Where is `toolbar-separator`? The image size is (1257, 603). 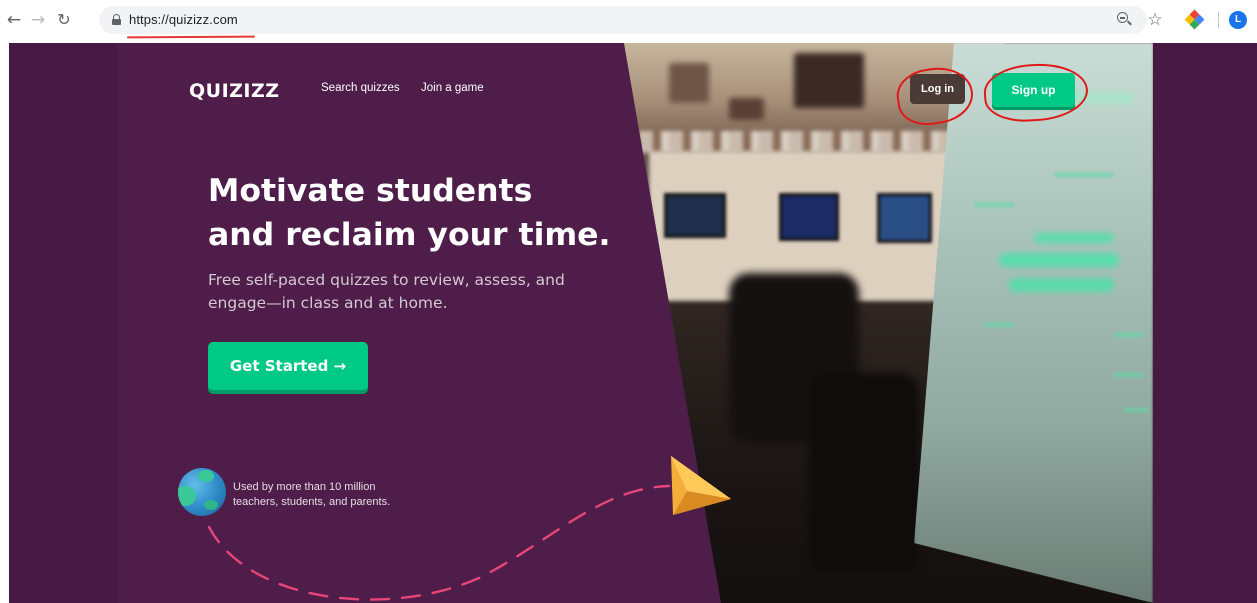 toolbar-separator is located at coordinates (1218, 20).